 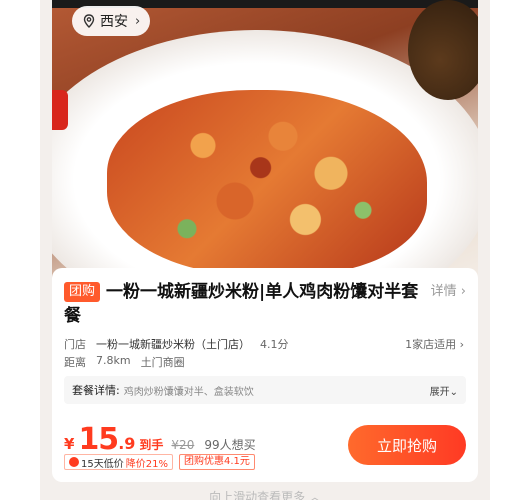 I want to click on currency-symbol: ¥, so click(x=69, y=444).